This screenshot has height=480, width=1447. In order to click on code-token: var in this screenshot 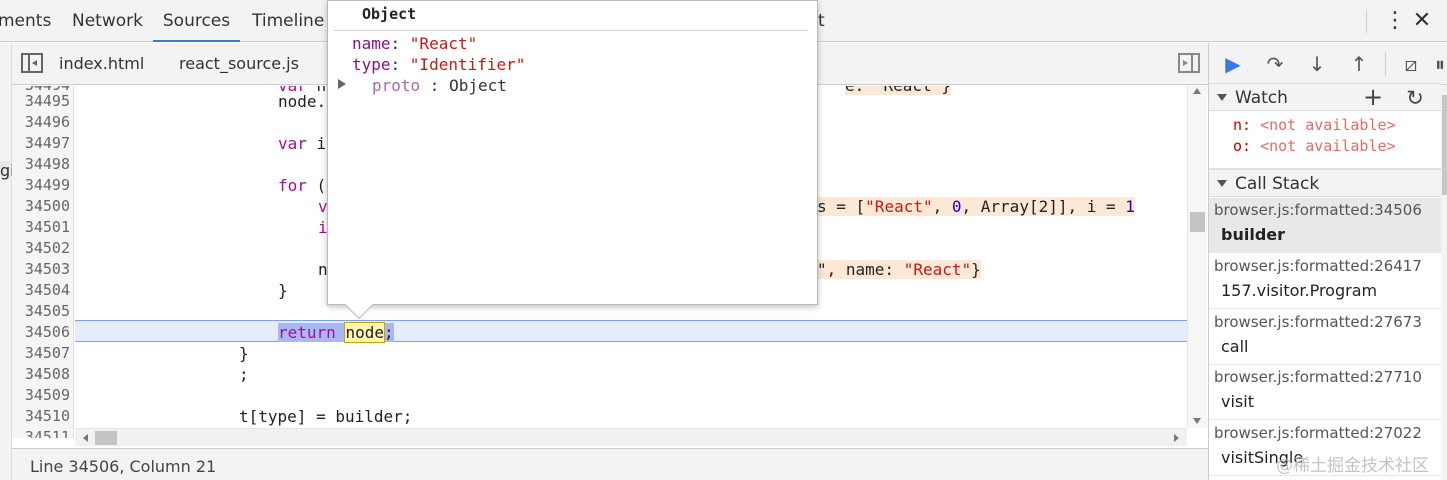, I will do `click(292, 143)`.